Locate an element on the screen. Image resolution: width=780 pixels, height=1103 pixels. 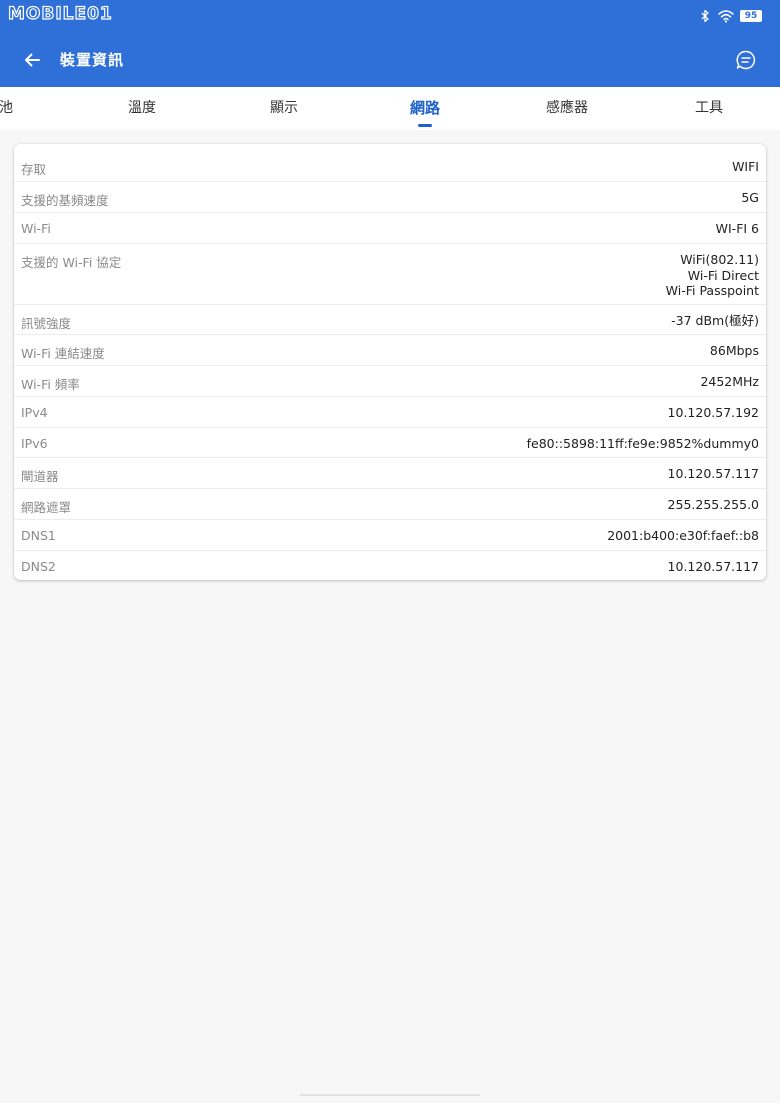
tab-temperature: 溫度 is located at coordinates (142, 108).